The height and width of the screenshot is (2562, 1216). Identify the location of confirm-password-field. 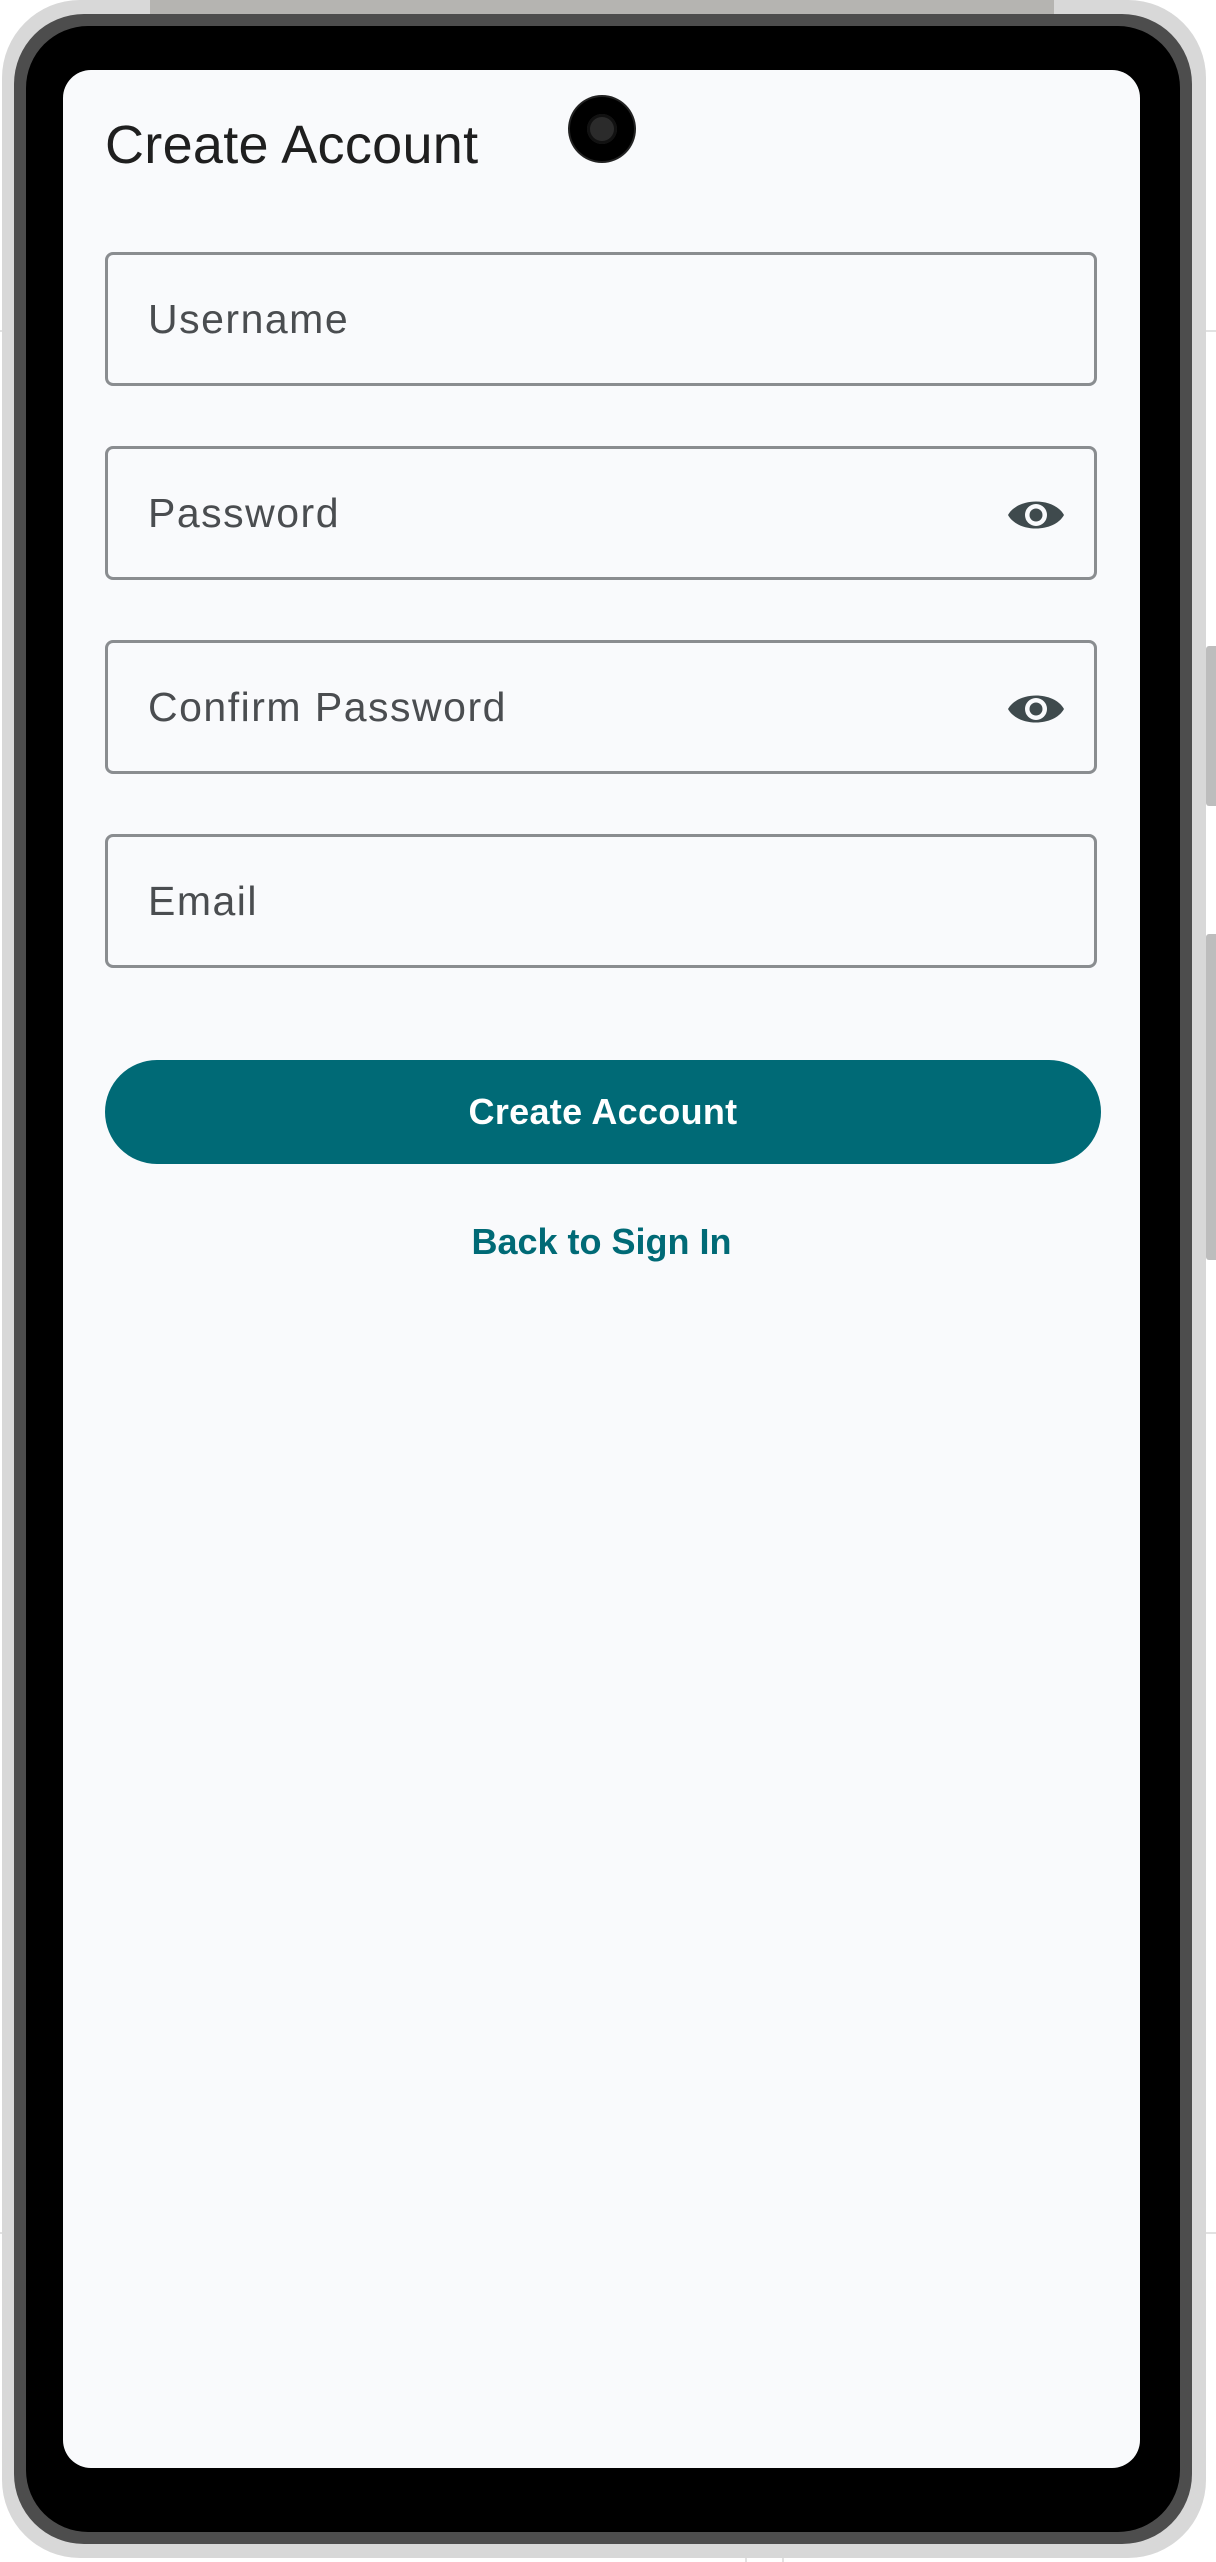
(601, 707).